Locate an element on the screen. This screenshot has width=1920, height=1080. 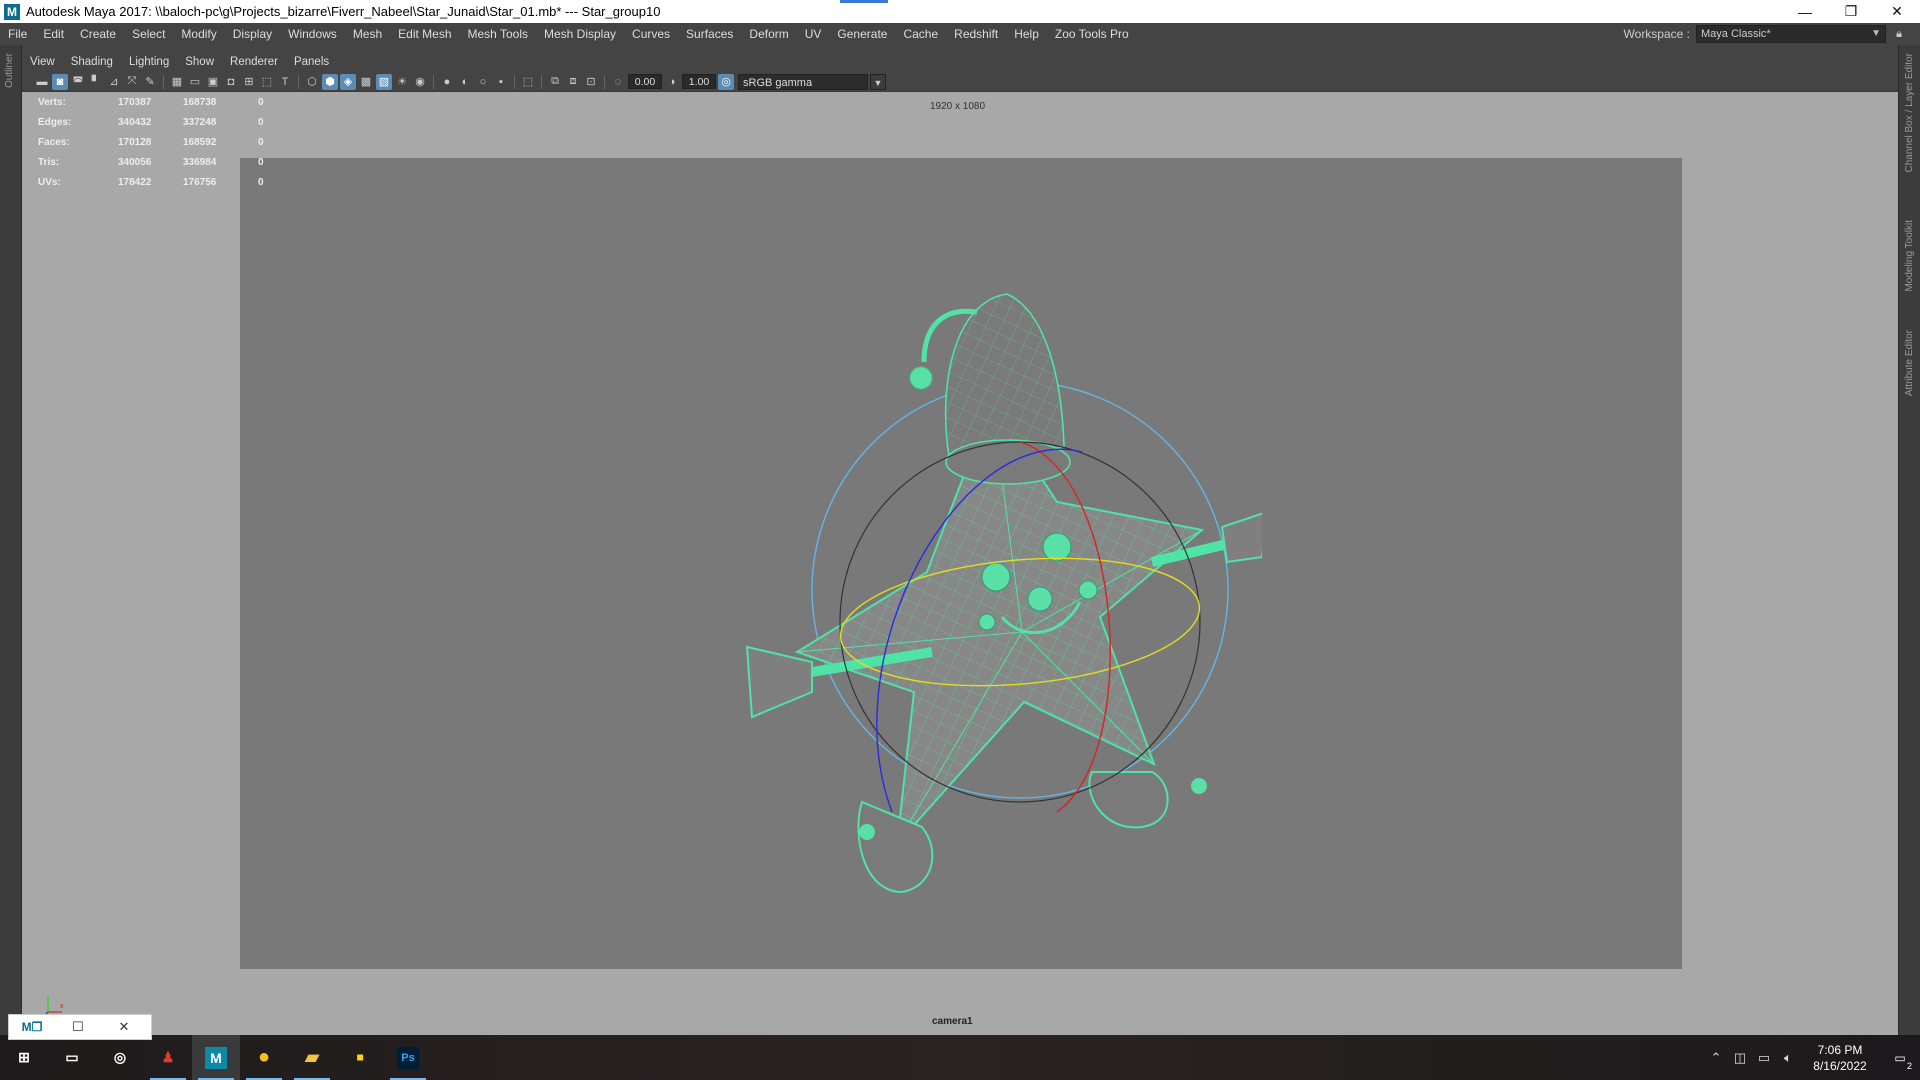
channel-box-tab: Channel Box / Layer Editor is located at coordinates (1909, 113).